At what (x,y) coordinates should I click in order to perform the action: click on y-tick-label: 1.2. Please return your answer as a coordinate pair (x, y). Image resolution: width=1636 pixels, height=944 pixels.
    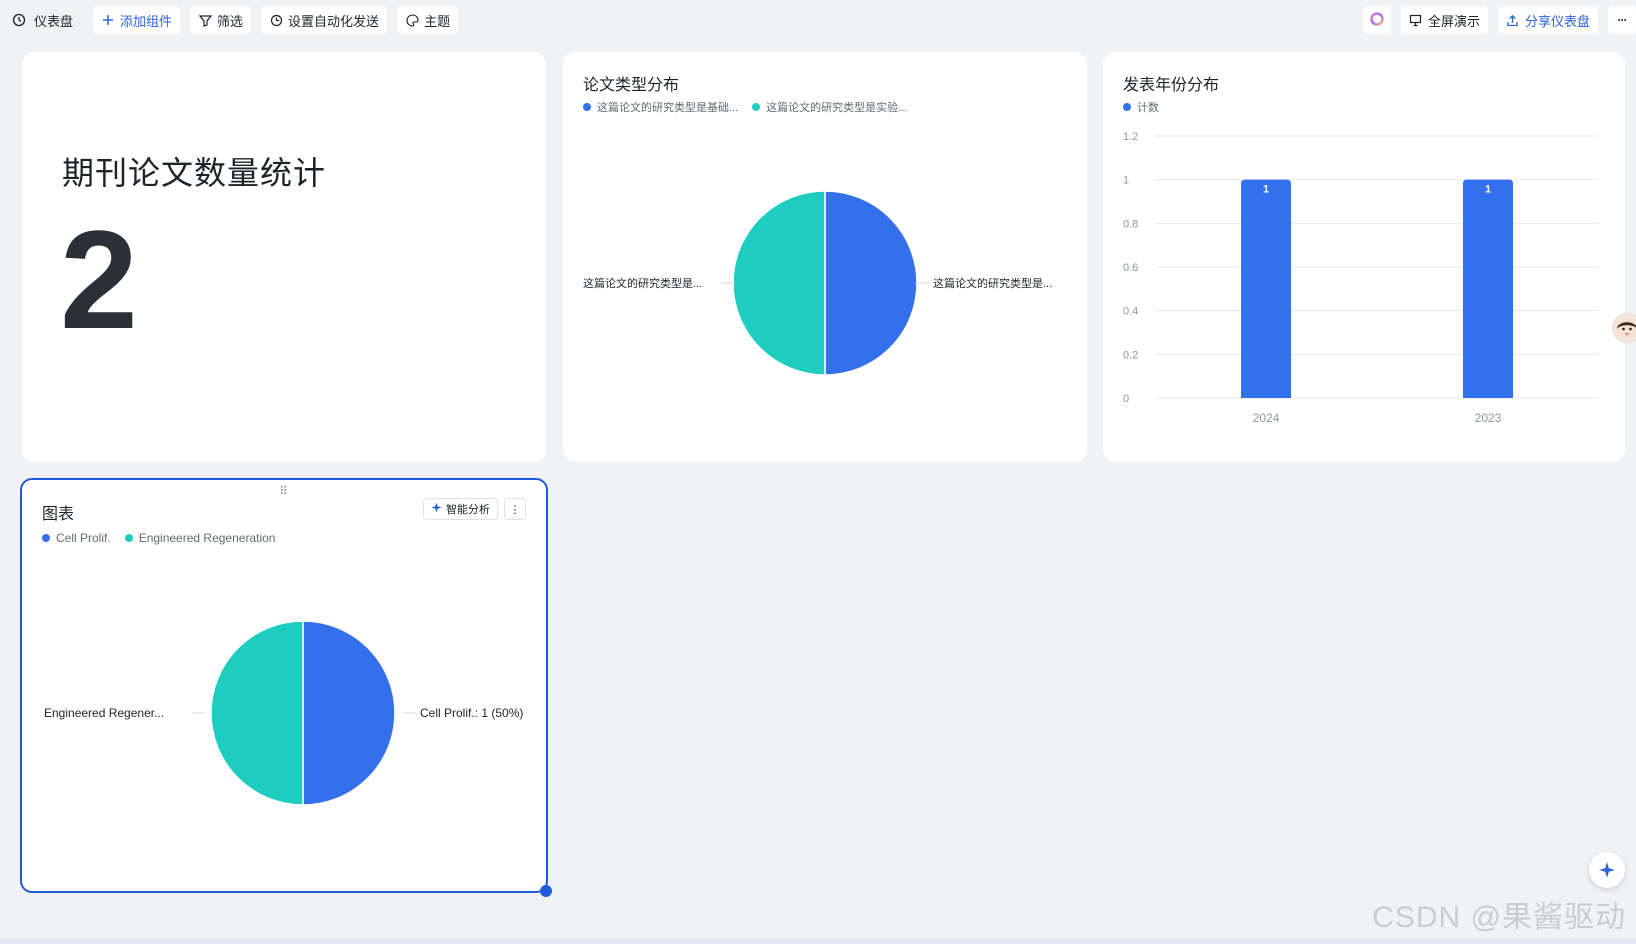
    Looking at the image, I should click on (1130, 137).